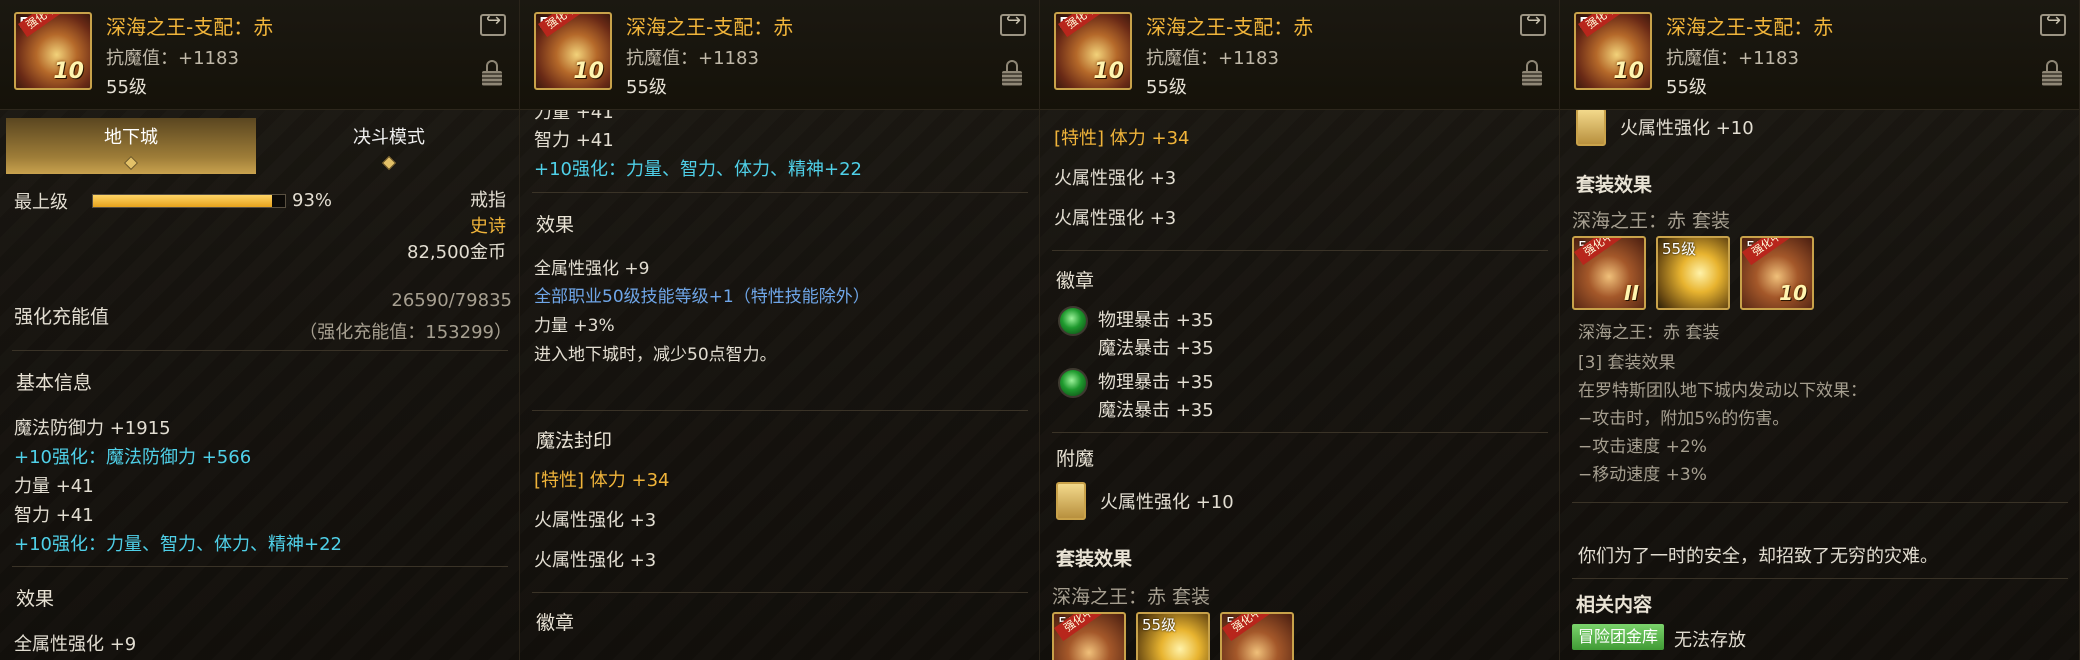 This screenshot has height=660, width=2080. Describe the element at coordinates (1609, 273) in the screenshot. I see `set-item-icon: 55 强化中 II` at that location.